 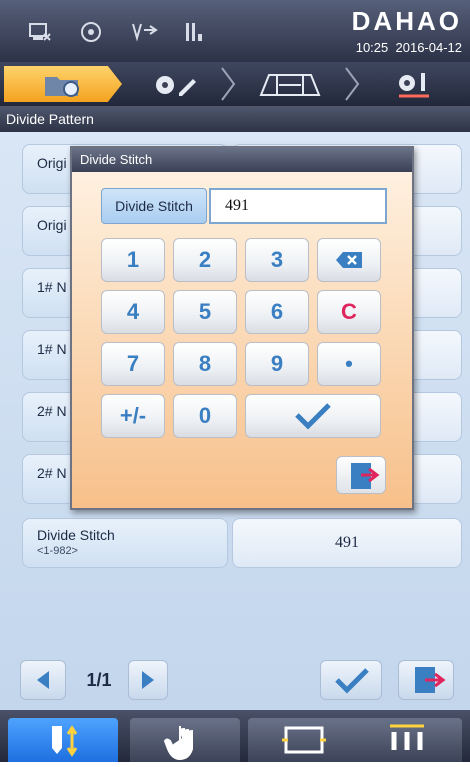 I want to click on dialog-exit-button, so click(x=361, y=475).